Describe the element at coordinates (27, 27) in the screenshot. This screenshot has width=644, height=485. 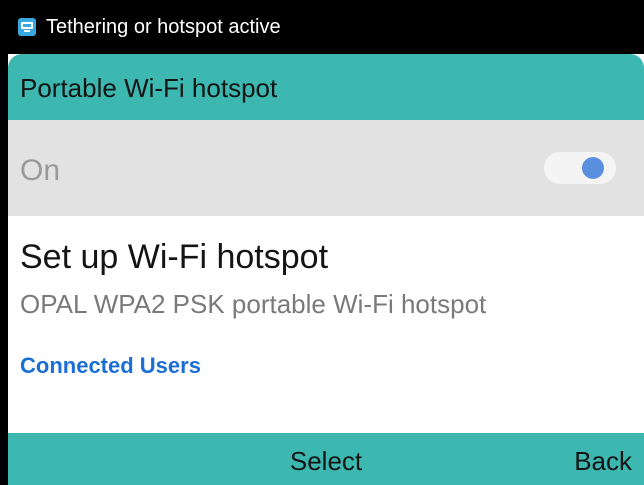
I see `hotspot-notification-icon` at that location.